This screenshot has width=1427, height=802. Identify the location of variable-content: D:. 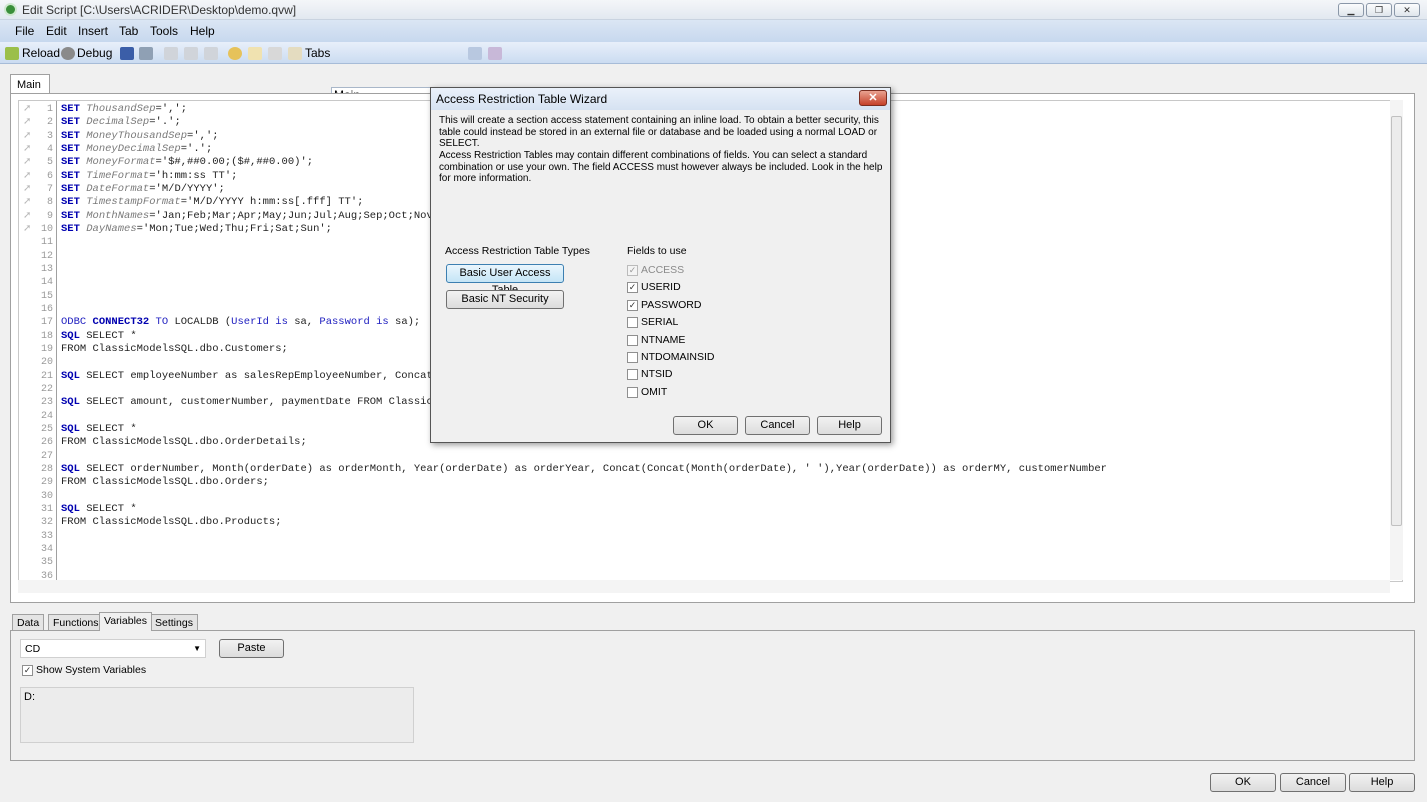
(29, 697).